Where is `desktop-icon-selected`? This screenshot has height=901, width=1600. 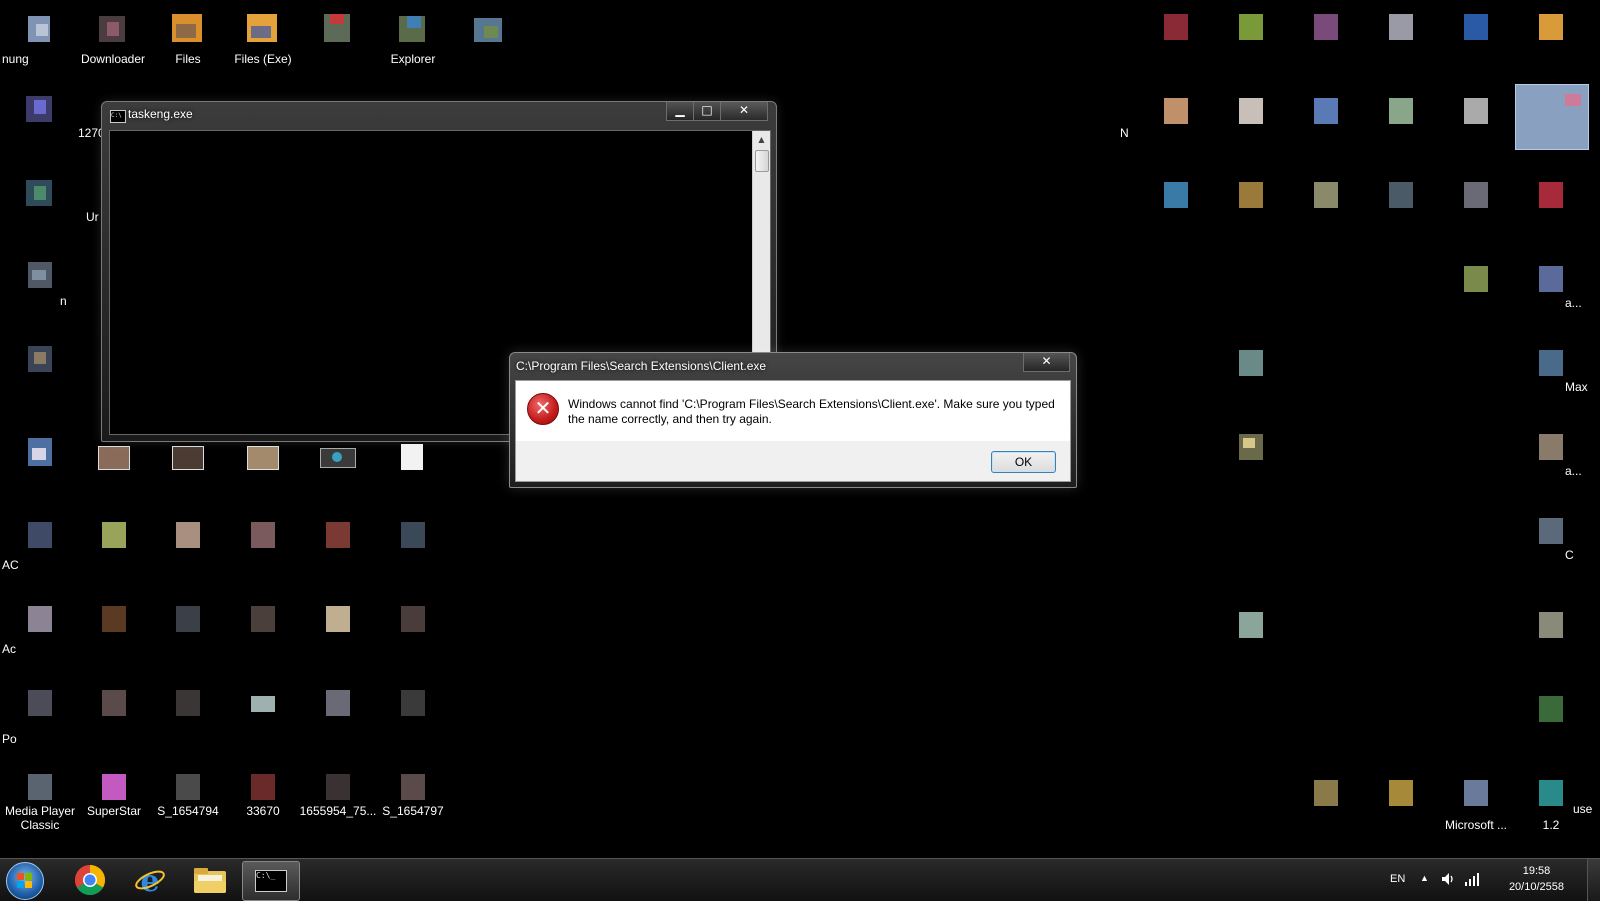
desktop-icon-selected is located at coordinates (1552, 121).